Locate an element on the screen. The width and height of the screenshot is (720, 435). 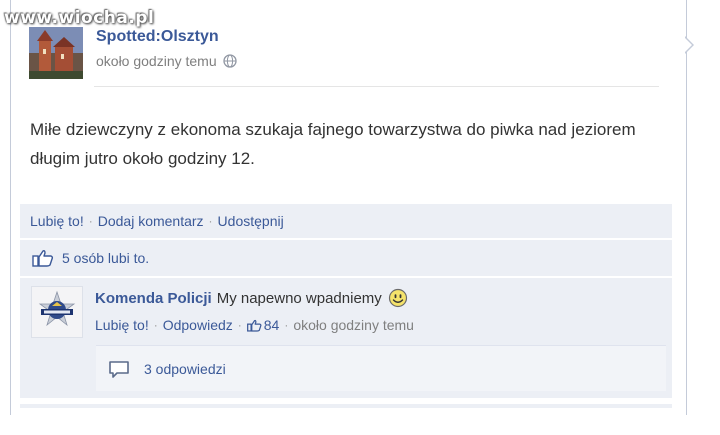
comment-text: My napewno wpadniemy is located at coordinates (299, 298).